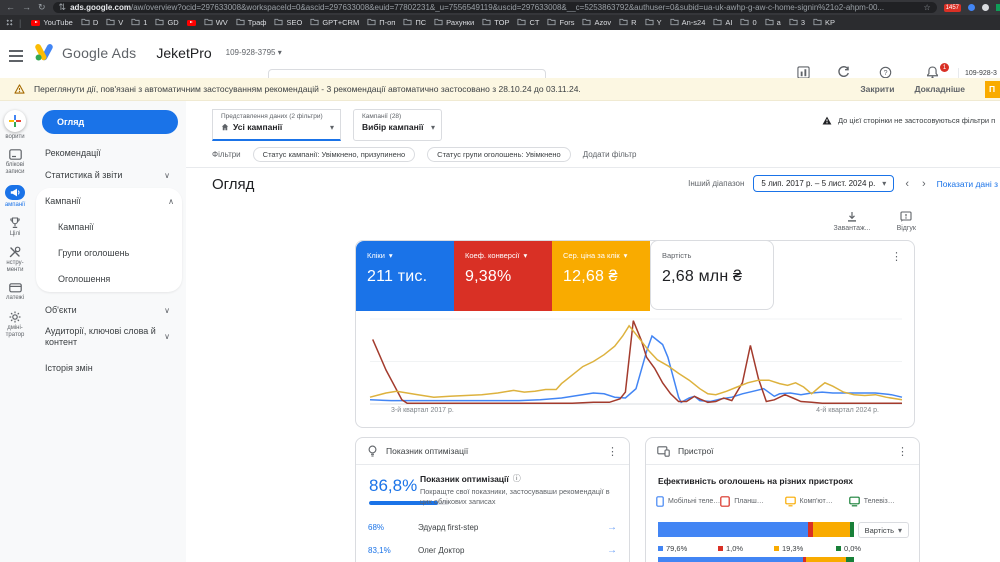 The height and width of the screenshot is (562, 1000). Describe the element at coordinates (906, 221) in the screenshot. I see `feedback-button: Відгук` at that location.